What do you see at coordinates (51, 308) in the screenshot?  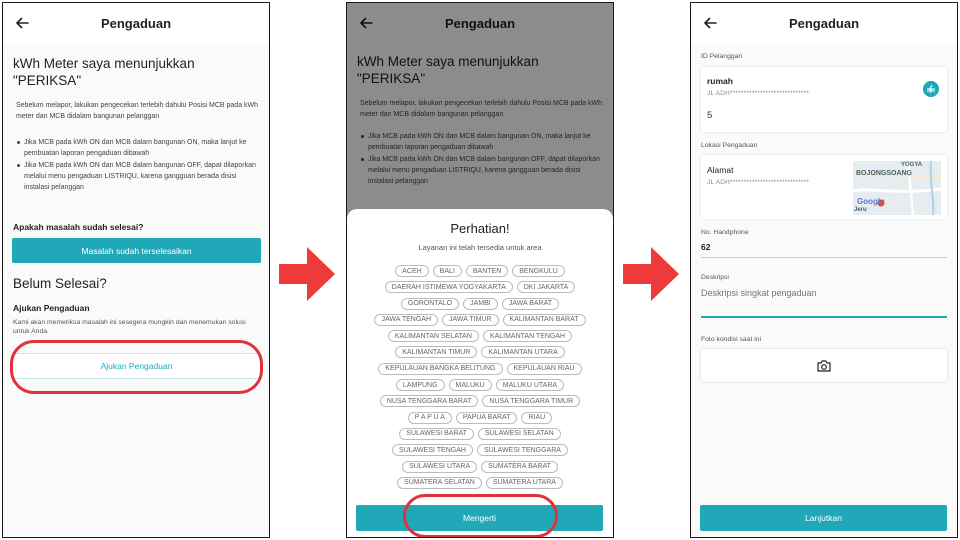 I see `complaint-label: Ajukan Pengaduan` at bounding box center [51, 308].